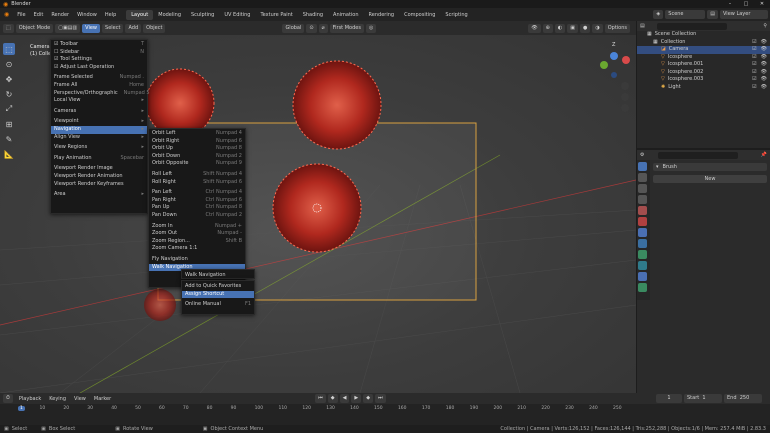 The image size is (770, 433). What do you see at coordinates (419, 15) in the screenshot?
I see `workspace-tab-compositing: Compositing` at bounding box center [419, 15].